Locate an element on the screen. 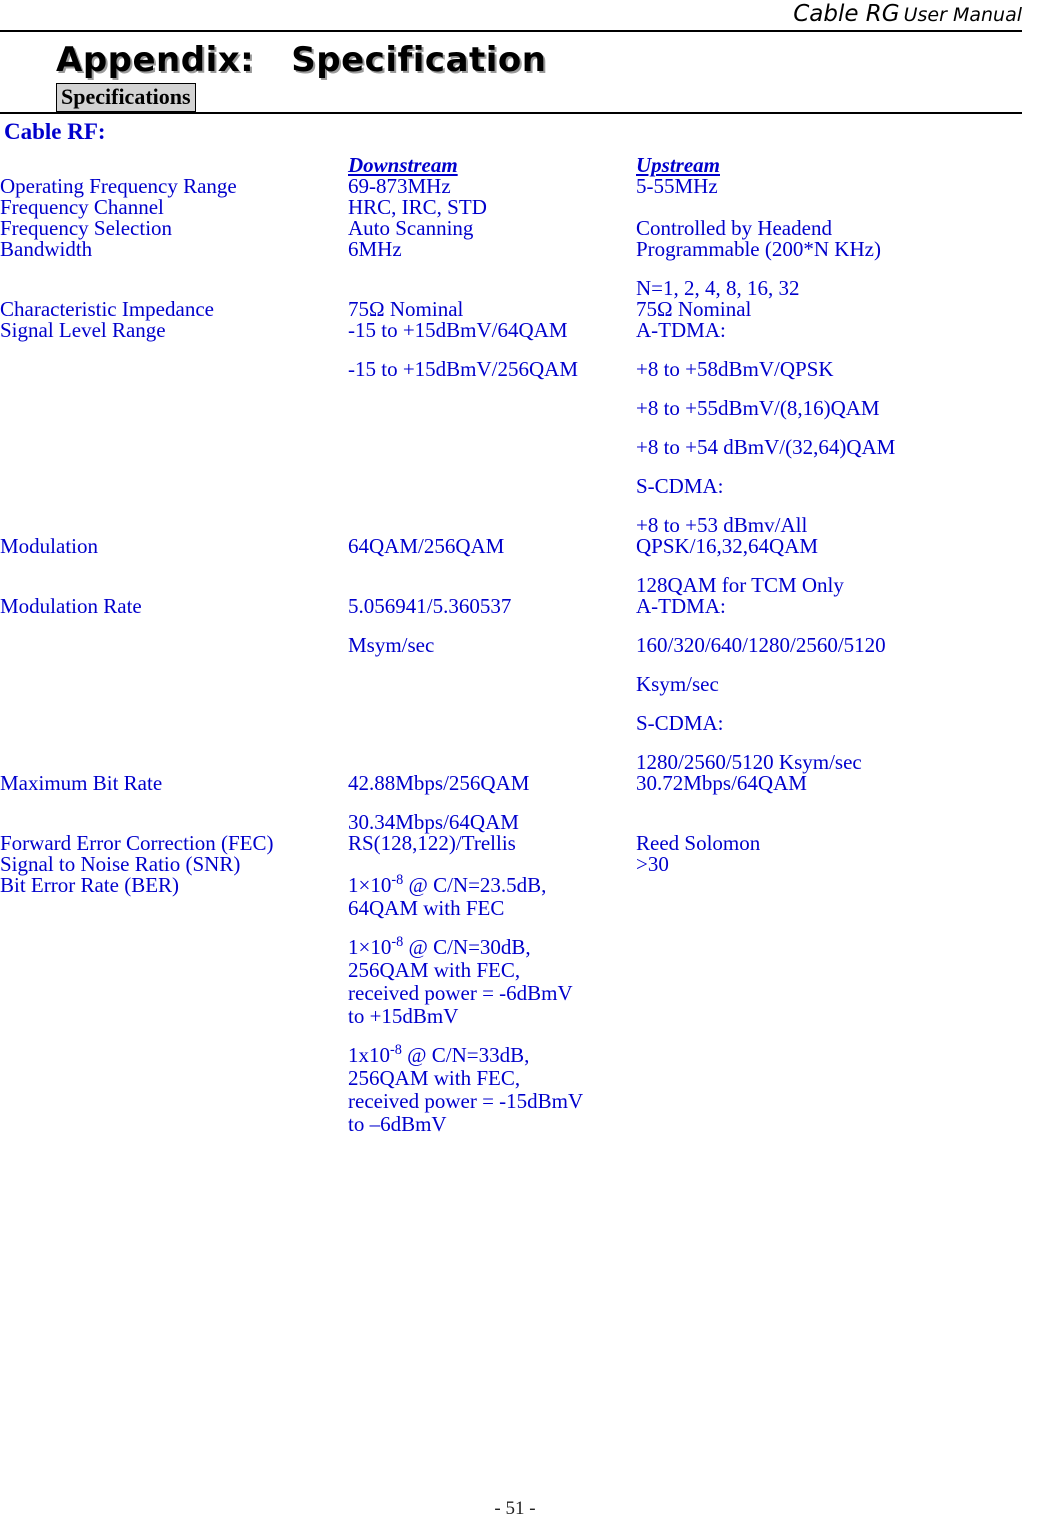 The width and height of the screenshot is (1040, 1539). cell-line: 160/320/640/1280/2560/5120 is located at coordinates (761, 645).